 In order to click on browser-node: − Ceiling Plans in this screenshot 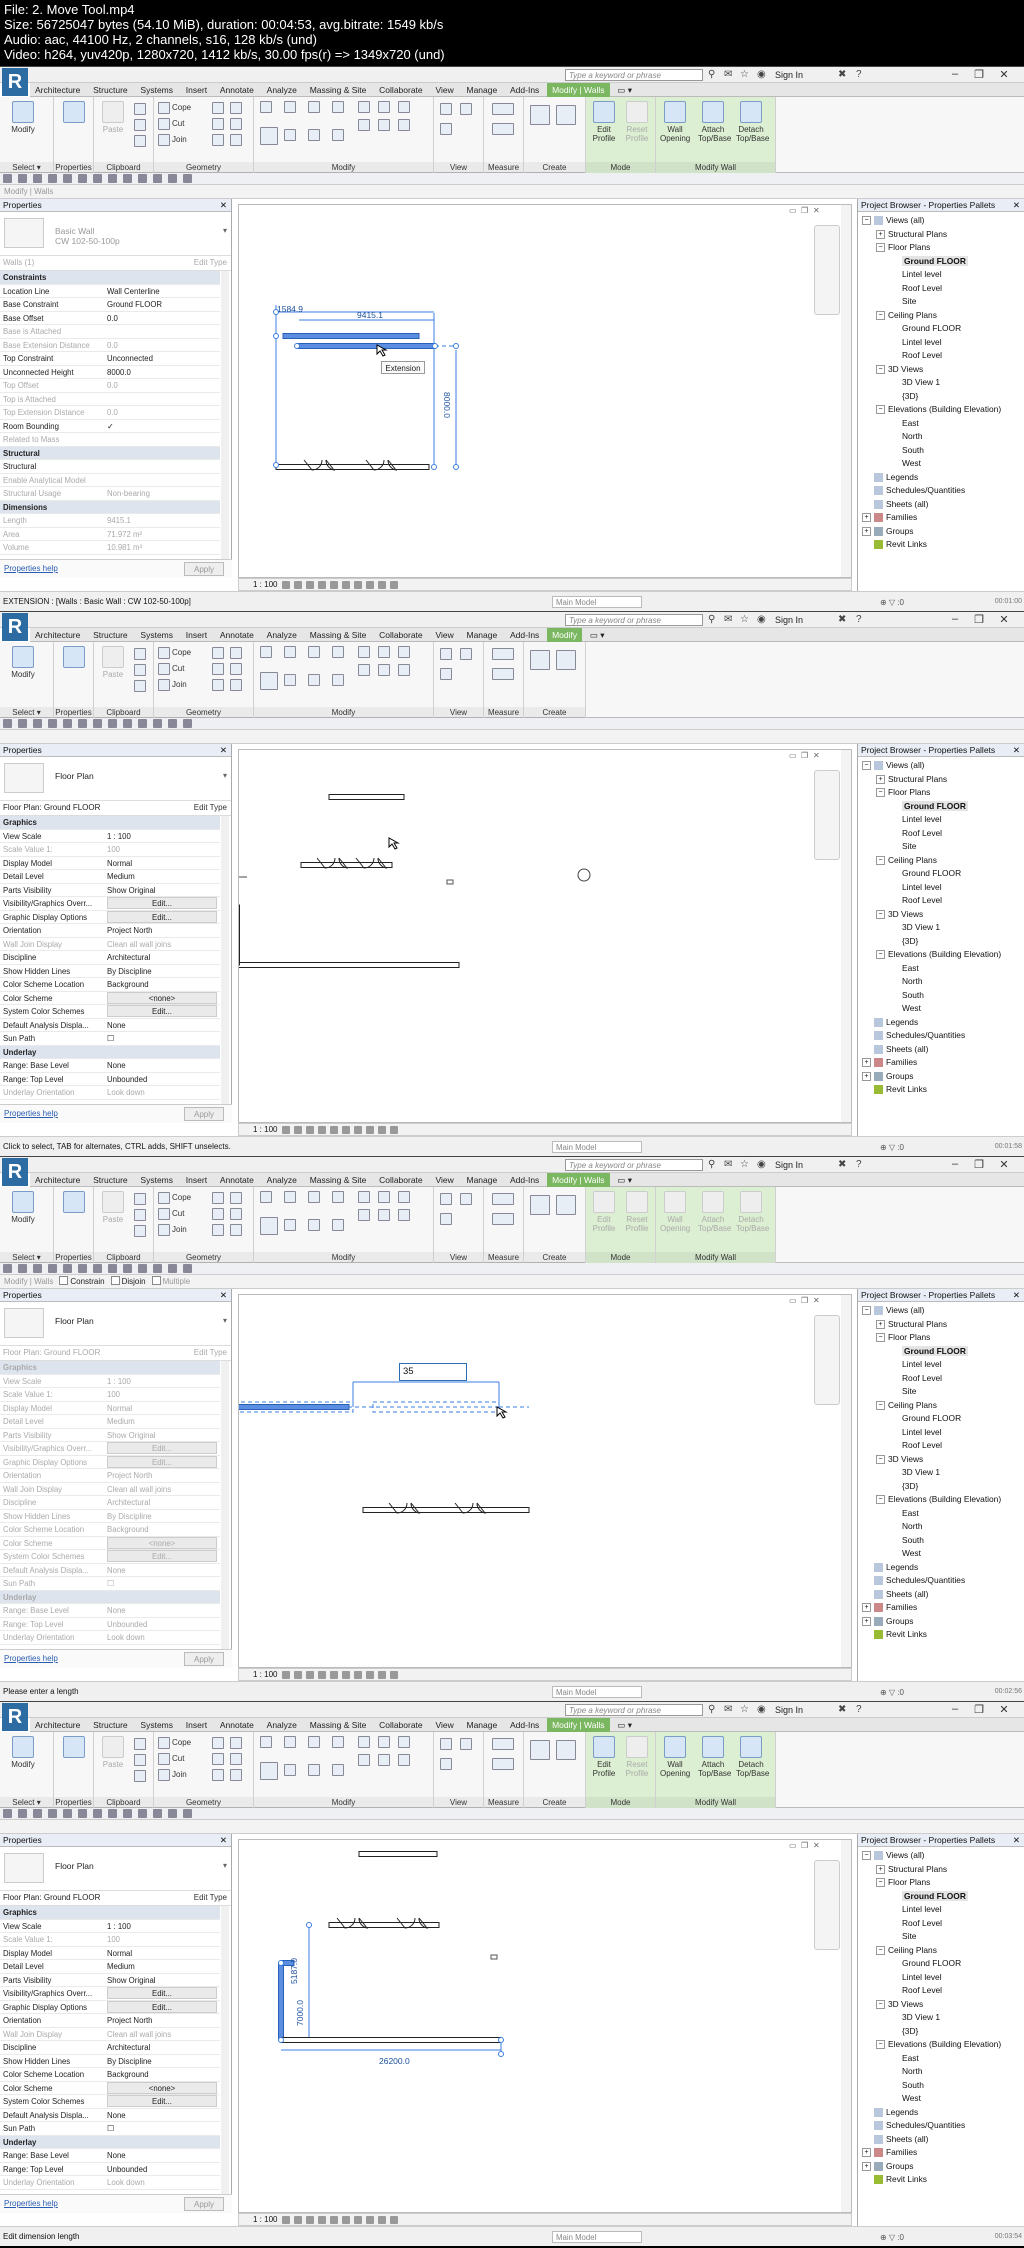, I will do `click(941, 1951)`.